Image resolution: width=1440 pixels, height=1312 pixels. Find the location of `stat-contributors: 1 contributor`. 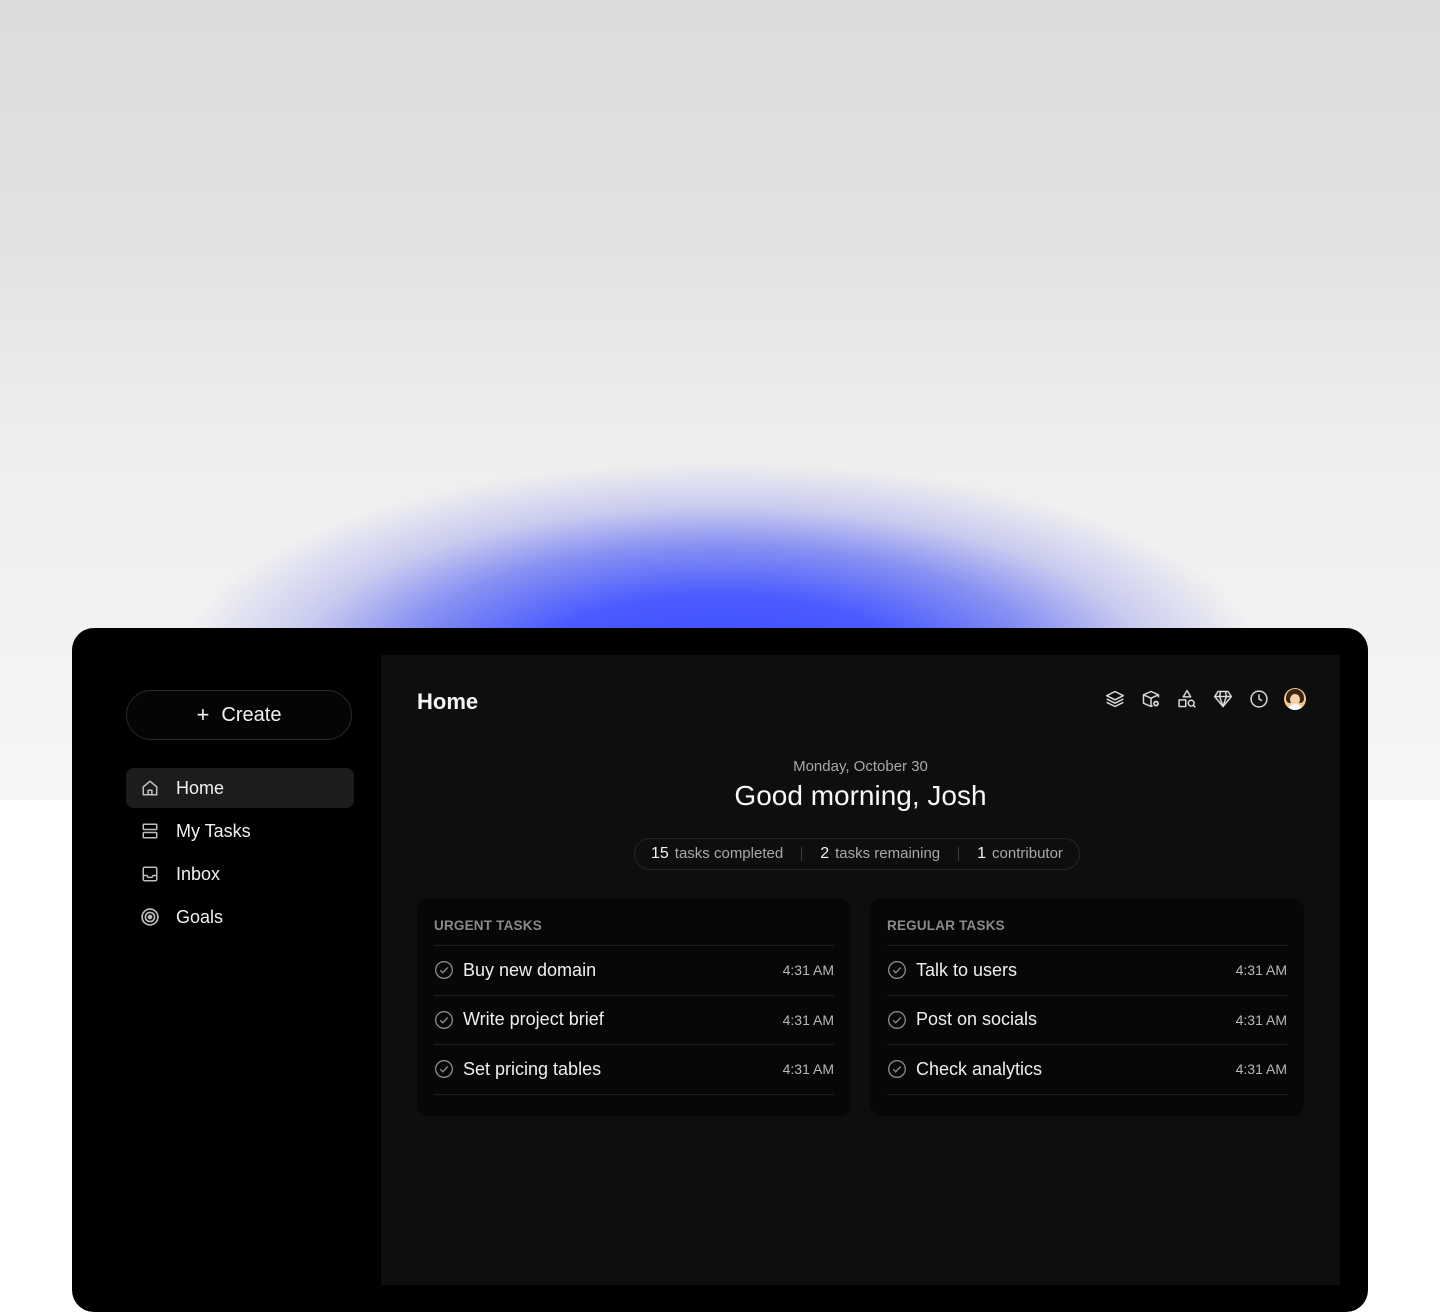

stat-contributors: 1 contributor is located at coordinates (1020, 854).